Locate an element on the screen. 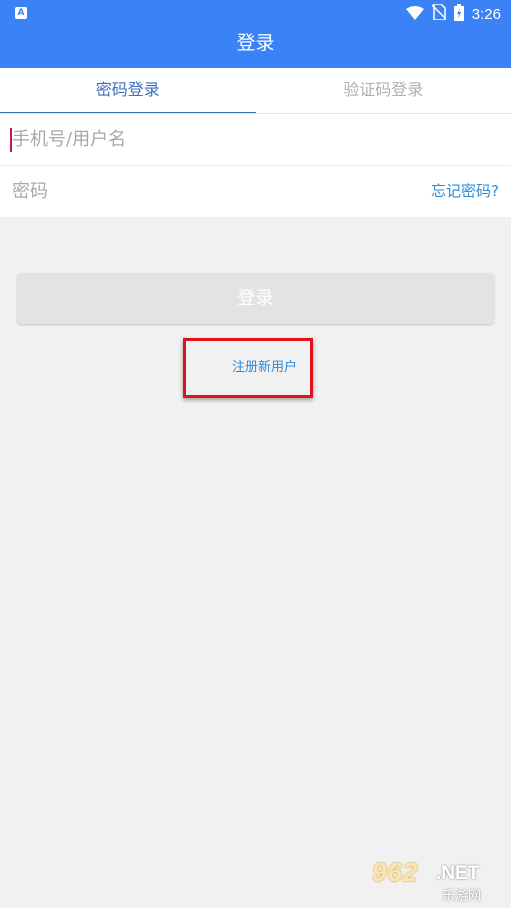  tab-password-login: 密码登录 is located at coordinates (128, 91).